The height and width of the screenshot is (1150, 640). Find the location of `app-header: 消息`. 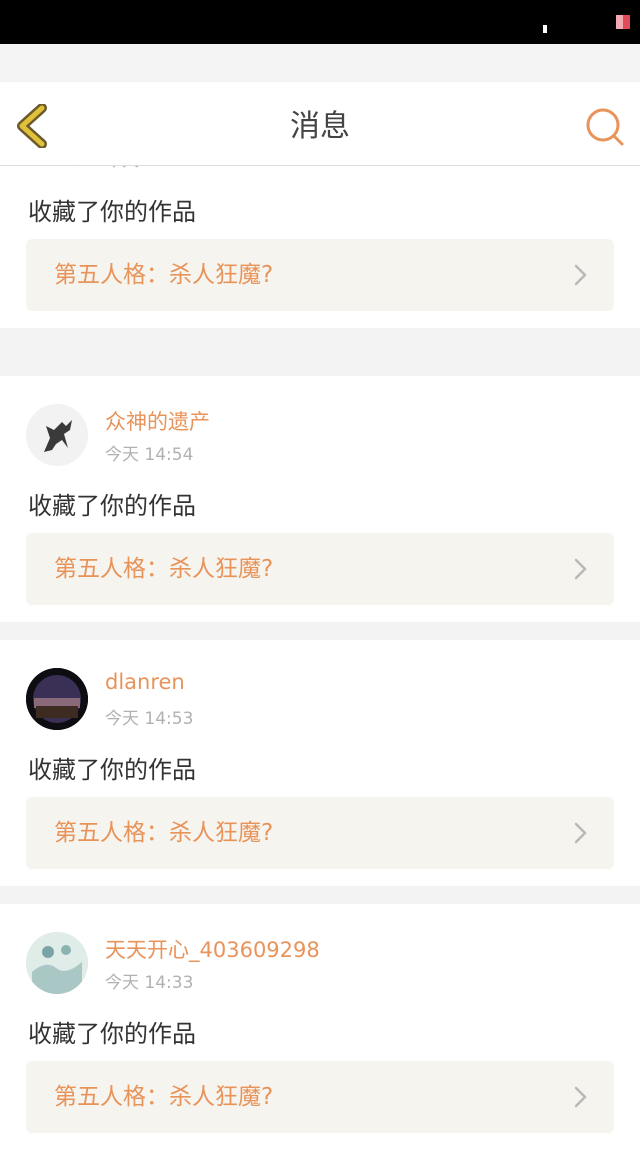

app-header: 消息 is located at coordinates (320, 127).